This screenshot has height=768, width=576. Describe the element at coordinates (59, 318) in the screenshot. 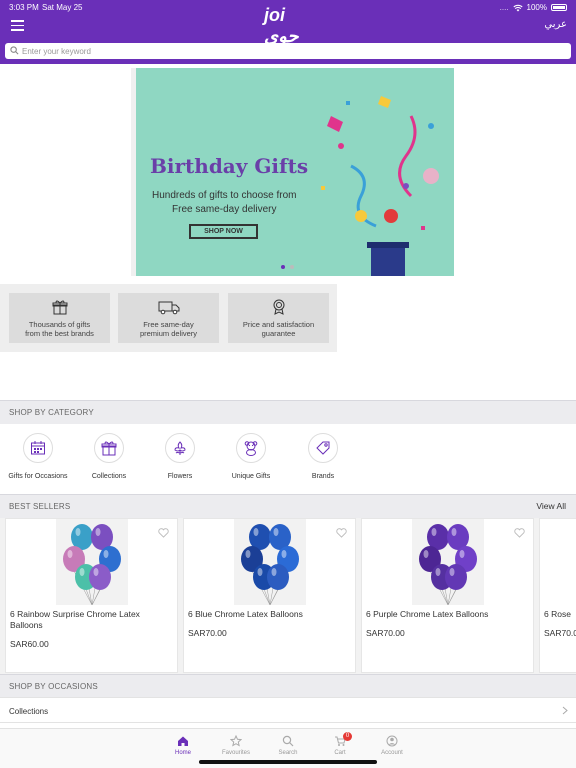

I see `feature-card-gifts: Thousands of gifts from the best brands` at that location.